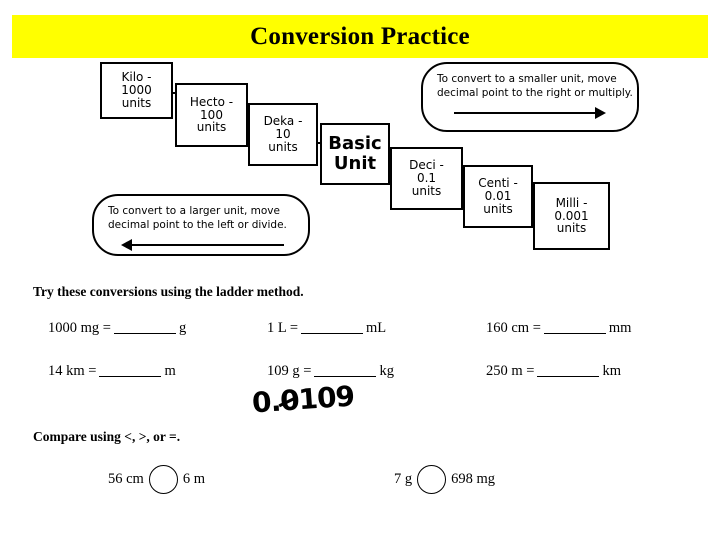 The width and height of the screenshot is (720, 540). I want to click on ladder-step-basic-line1: Basic, so click(355, 144).